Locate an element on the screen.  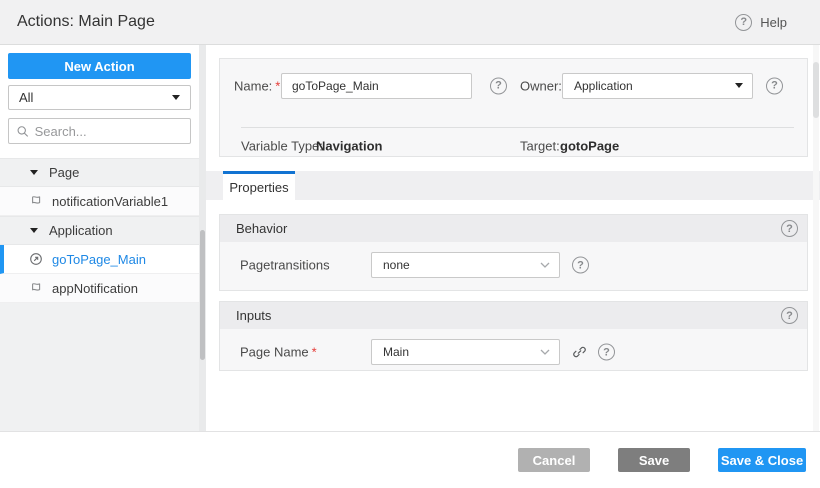
behavior-title: Behavior is located at coordinates (262, 228).